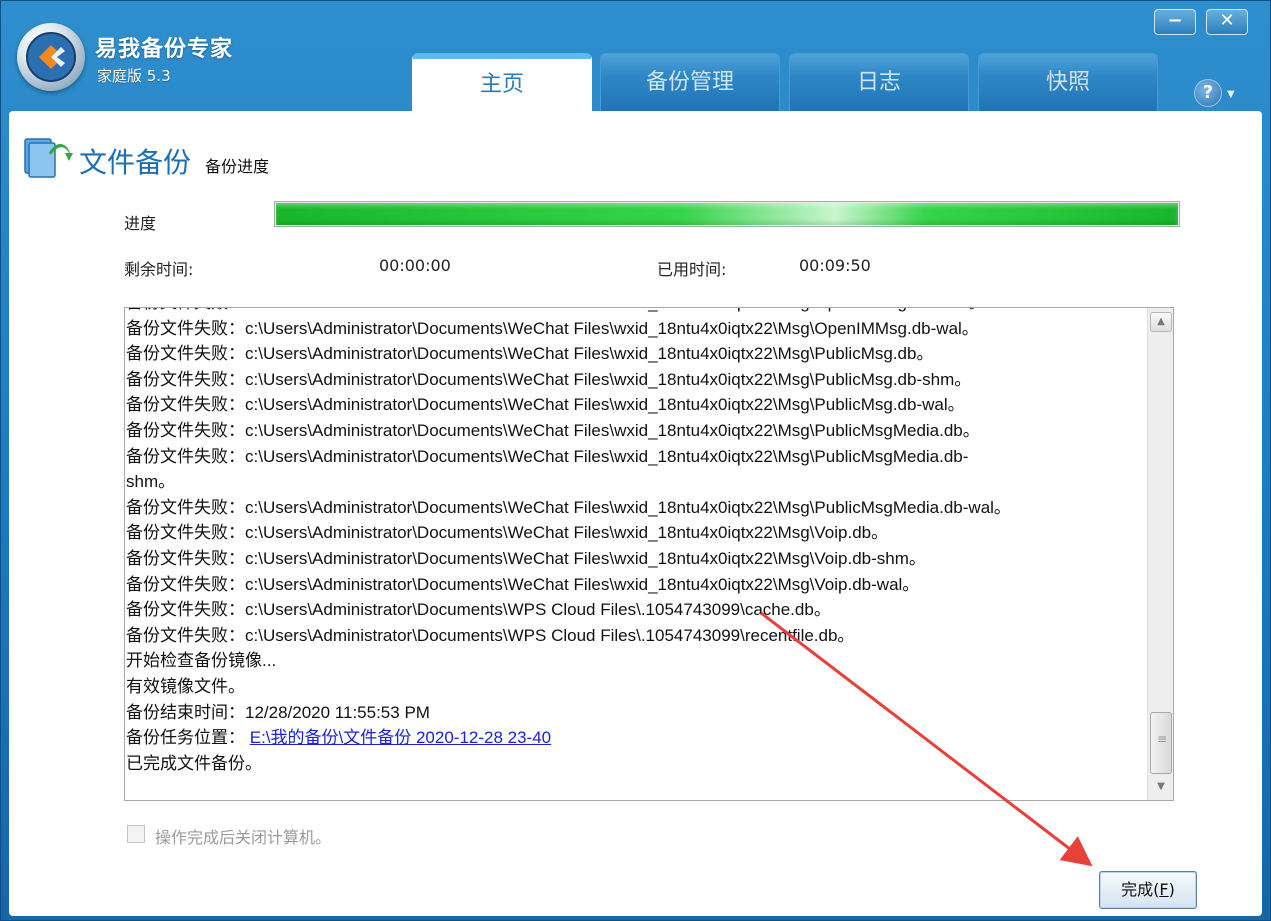  I want to click on tab-snapshot: 快照, so click(1068, 82).